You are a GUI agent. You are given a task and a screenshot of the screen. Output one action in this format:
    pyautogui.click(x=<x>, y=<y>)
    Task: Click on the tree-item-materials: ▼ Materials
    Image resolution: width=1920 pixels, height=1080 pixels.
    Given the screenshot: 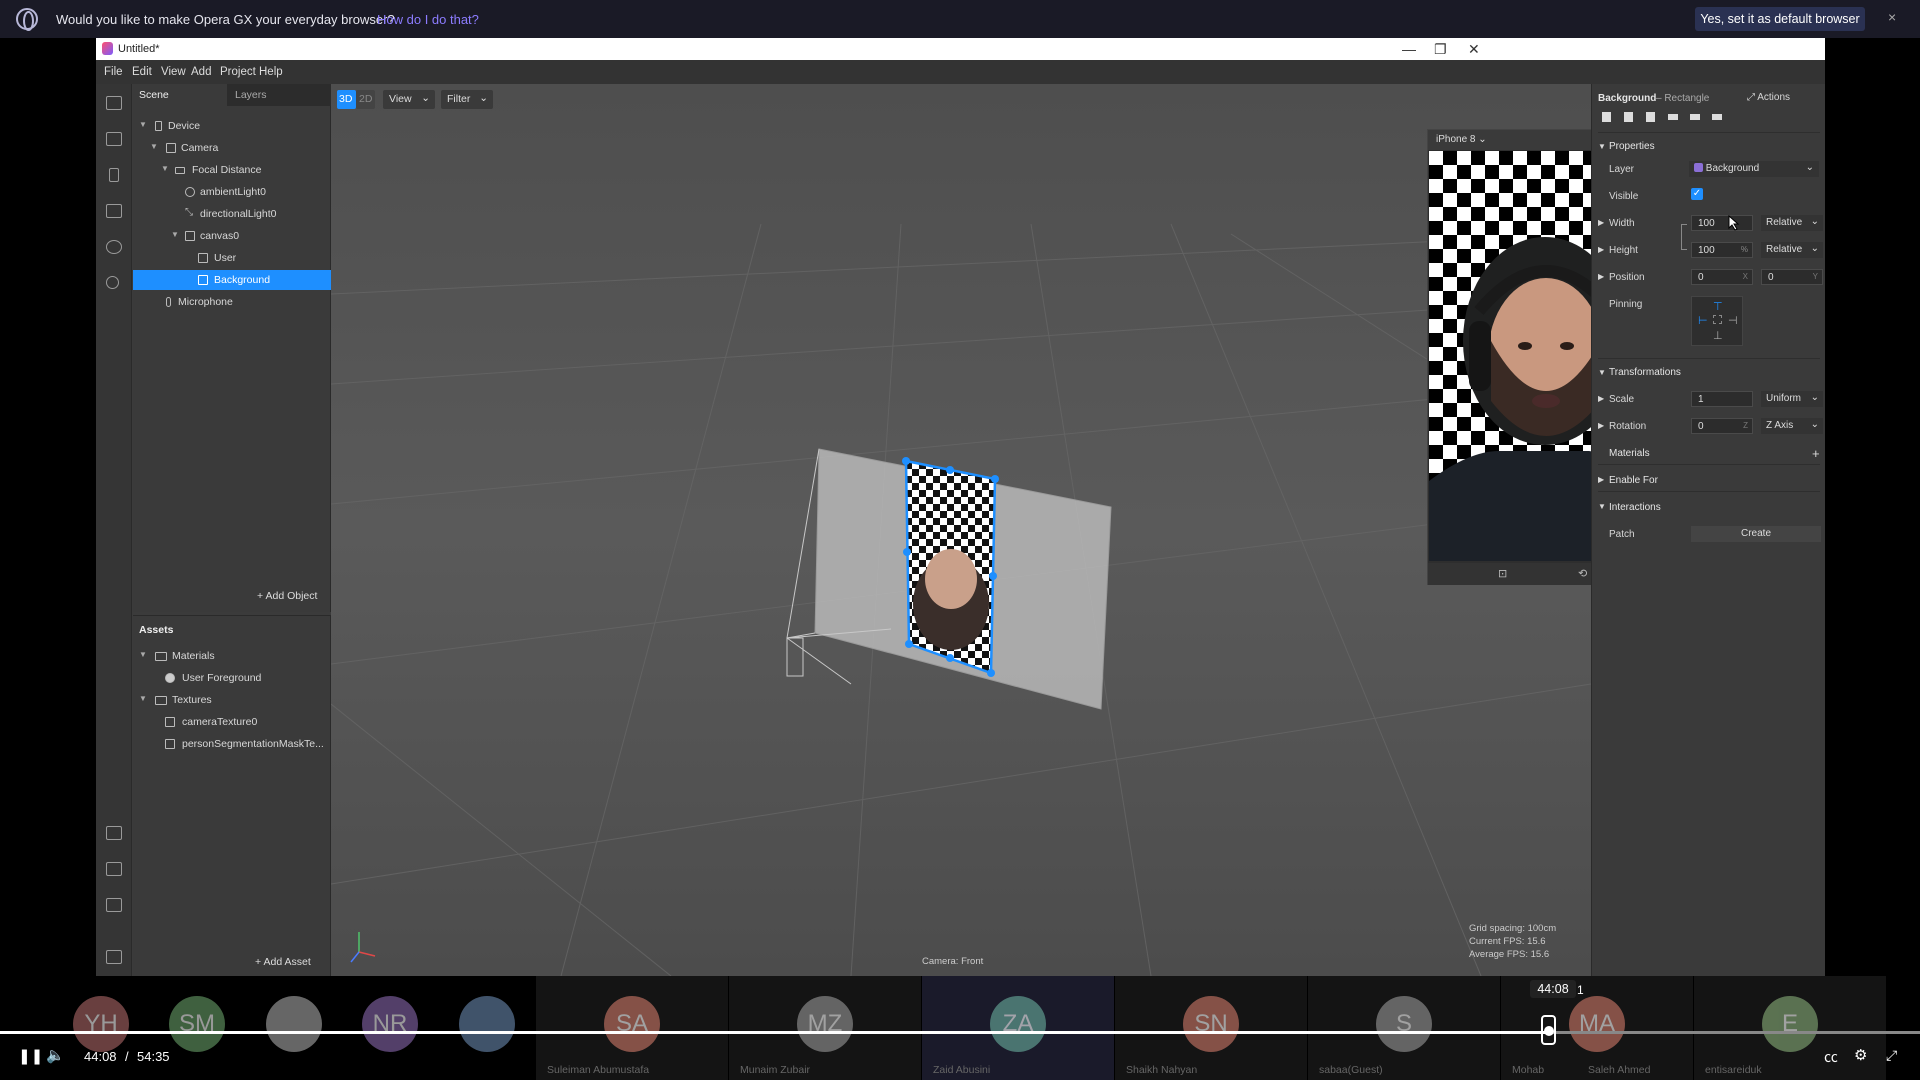 What is the action you would take?
    pyautogui.click(x=232, y=656)
    